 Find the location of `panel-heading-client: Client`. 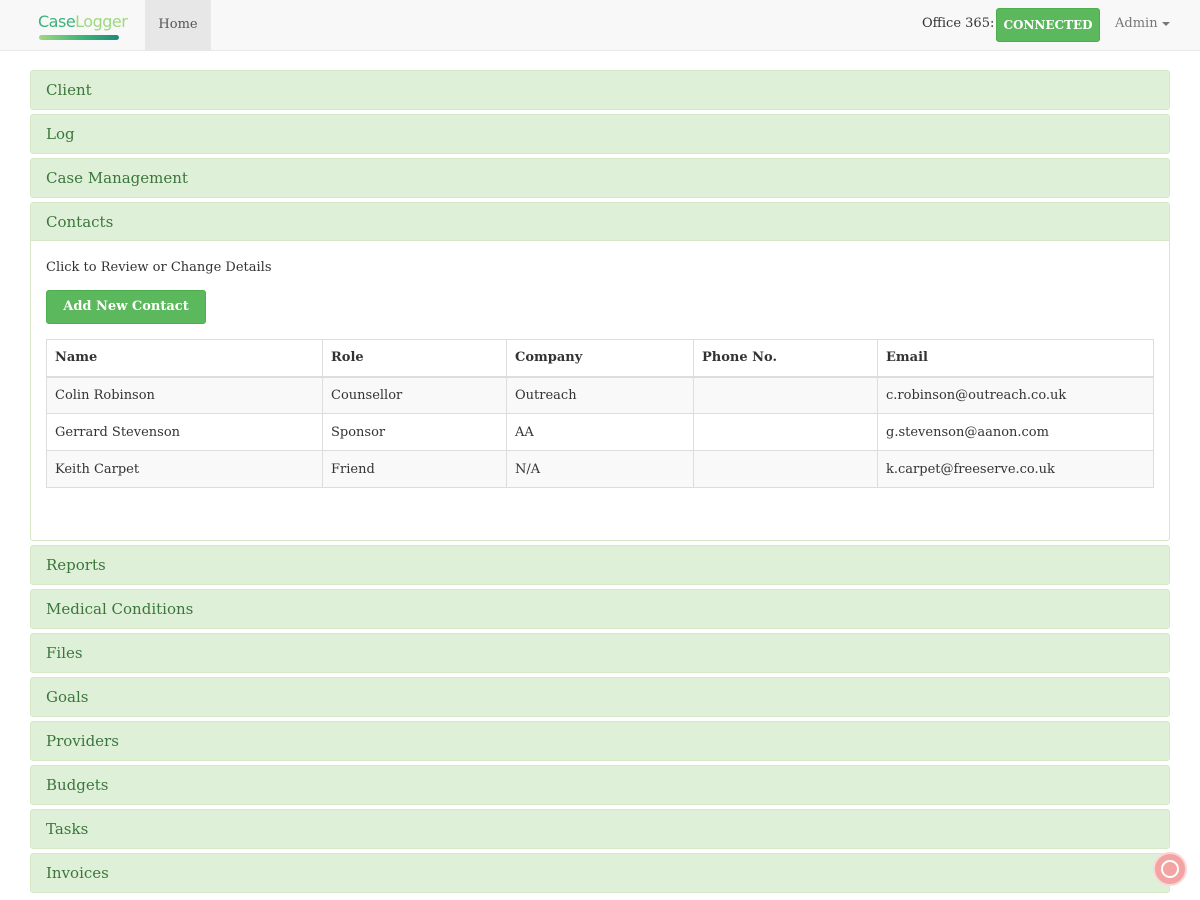

panel-heading-client: Client is located at coordinates (600, 90).